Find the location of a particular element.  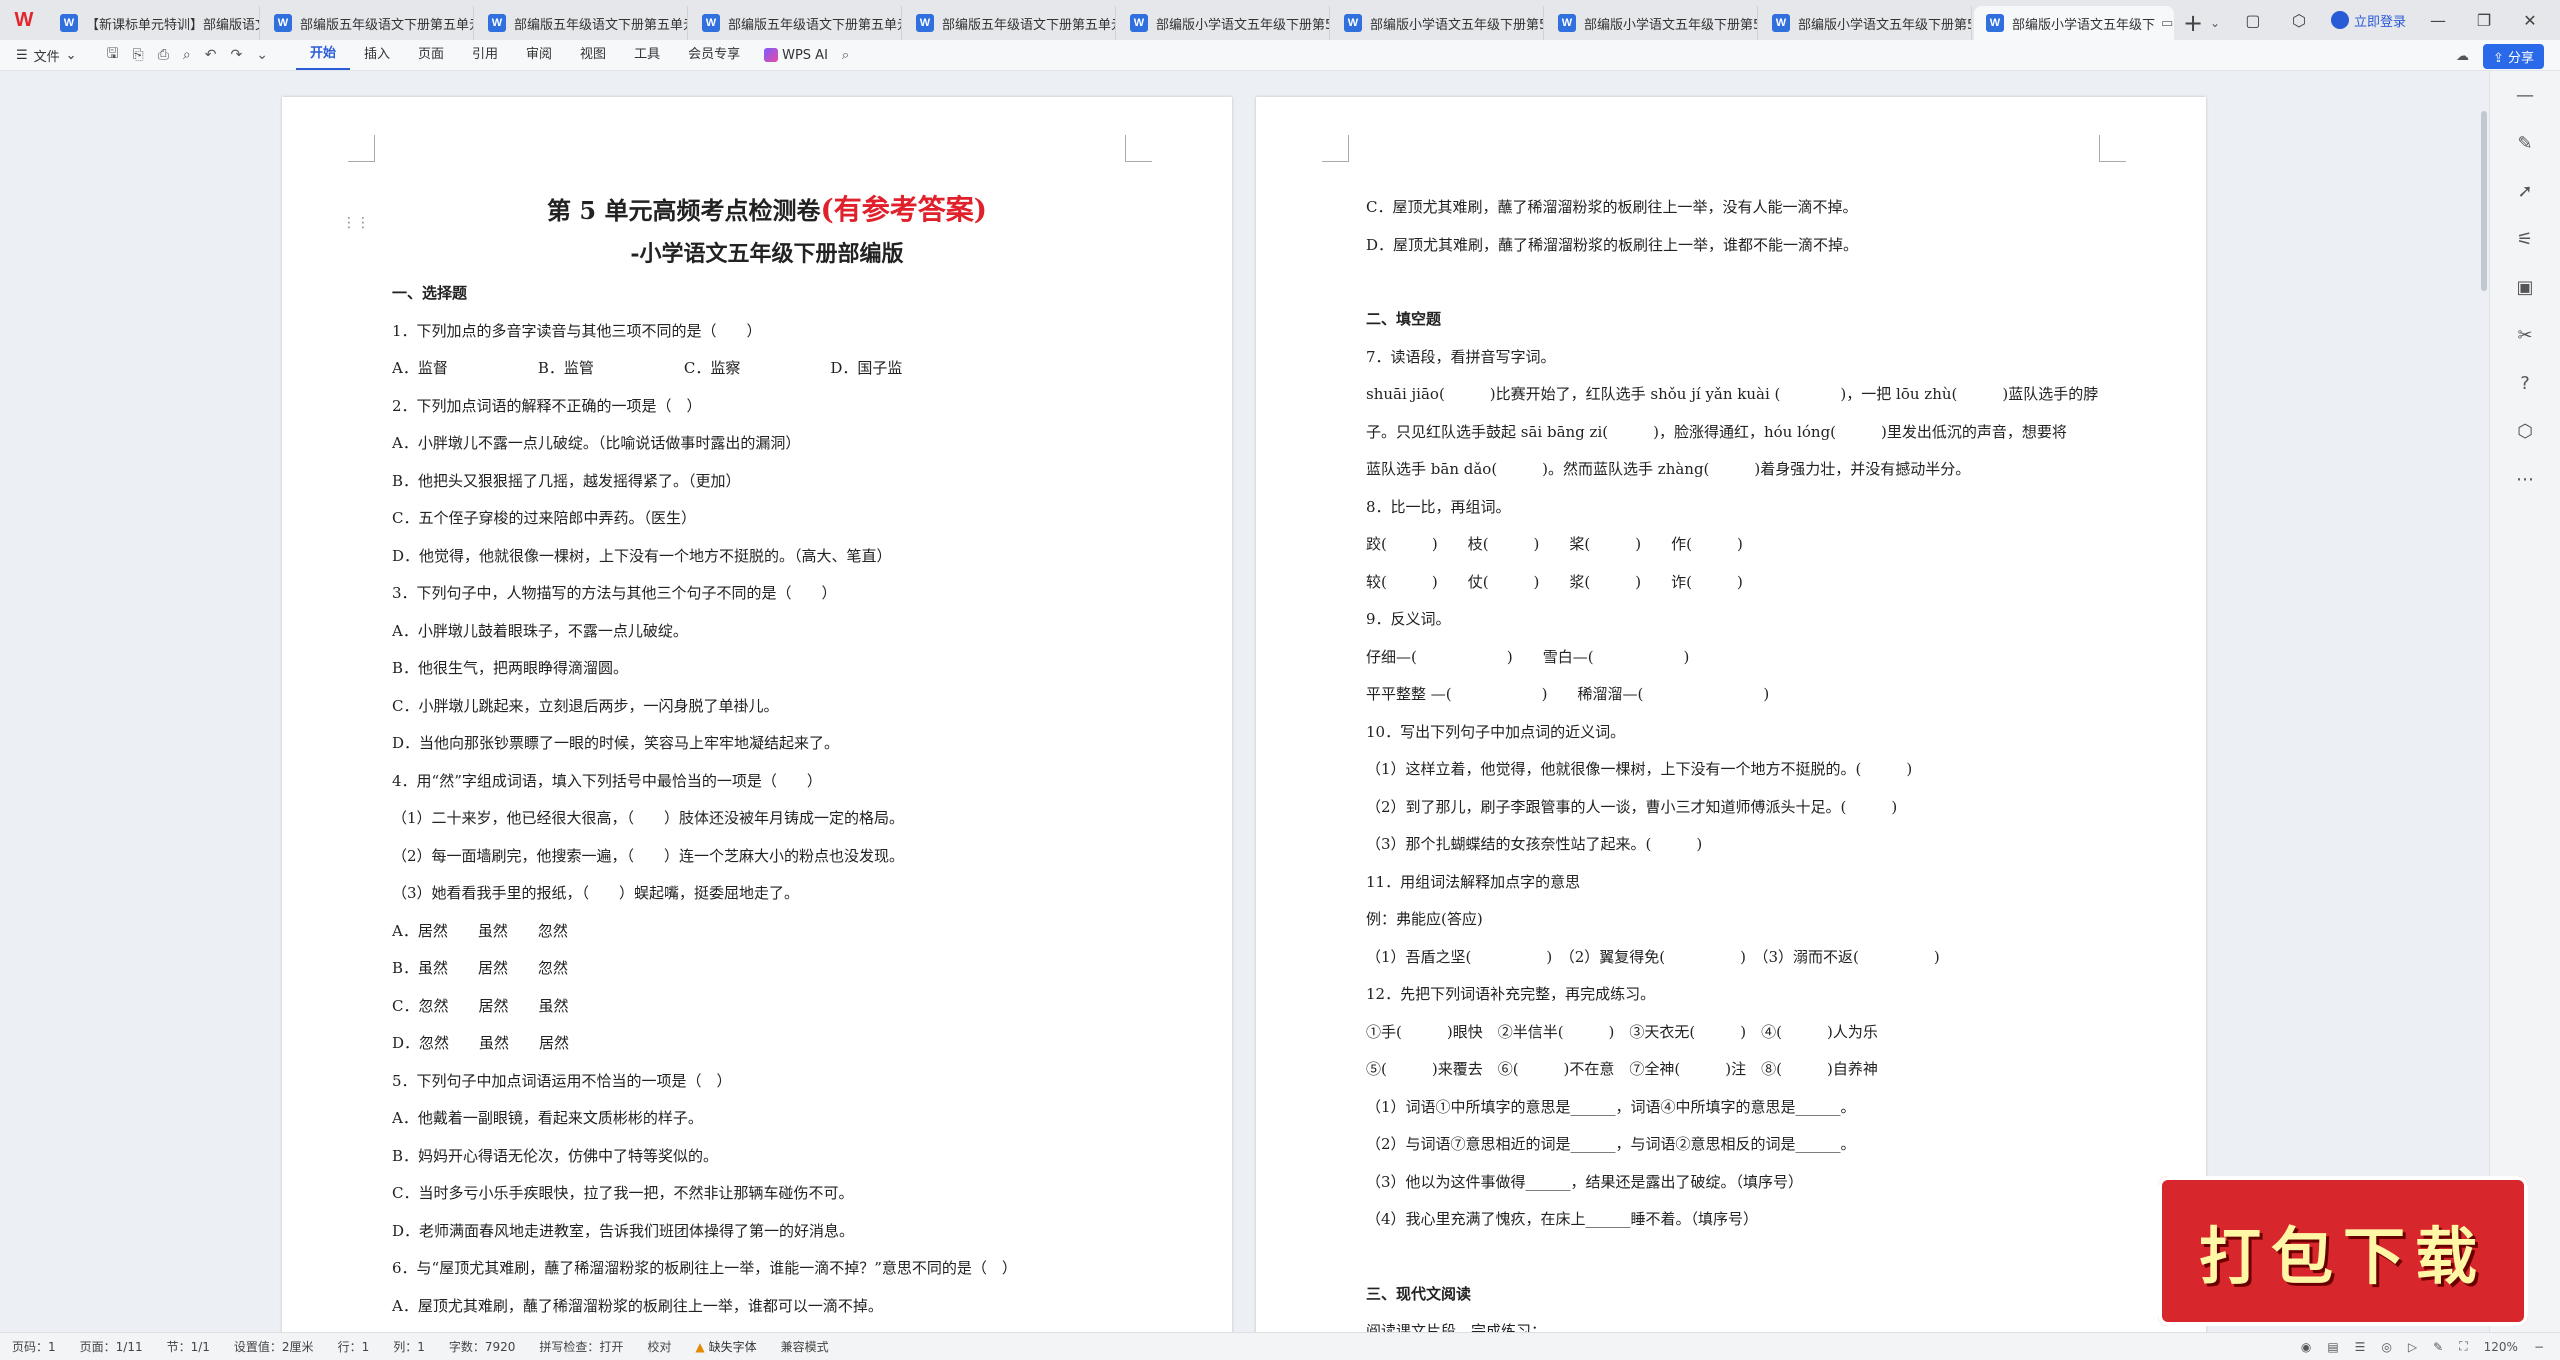

tab-label: 部编版五年级语文下册第五单元 is located at coordinates (815, 25).